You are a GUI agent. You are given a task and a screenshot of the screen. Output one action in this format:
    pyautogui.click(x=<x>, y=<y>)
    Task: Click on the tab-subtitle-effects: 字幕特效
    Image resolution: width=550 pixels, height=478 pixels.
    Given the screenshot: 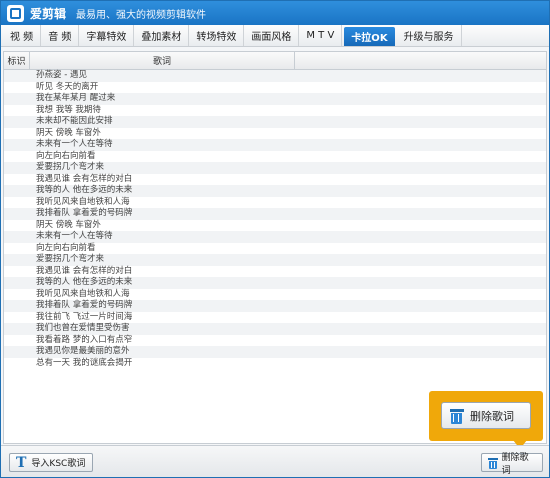 What is the action you would take?
    pyautogui.click(x=107, y=35)
    